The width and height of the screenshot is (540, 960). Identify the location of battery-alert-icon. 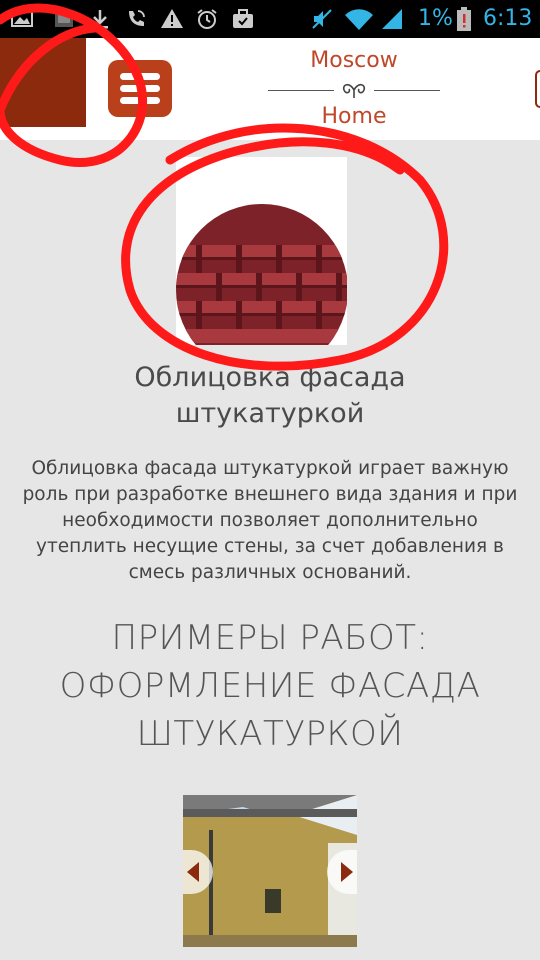
(464, 19).